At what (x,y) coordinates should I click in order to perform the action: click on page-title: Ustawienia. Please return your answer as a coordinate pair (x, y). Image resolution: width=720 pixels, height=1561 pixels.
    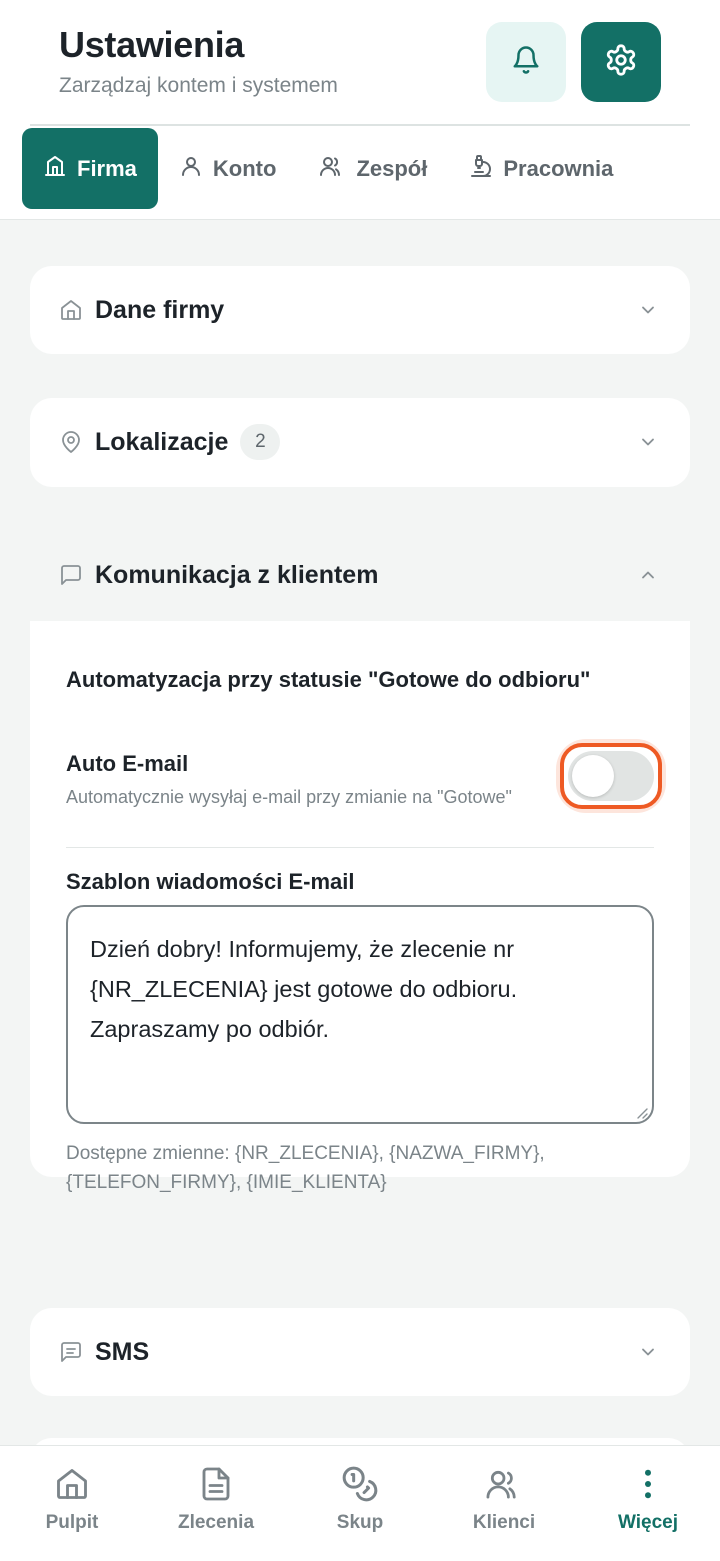
    Looking at the image, I should click on (152, 44).